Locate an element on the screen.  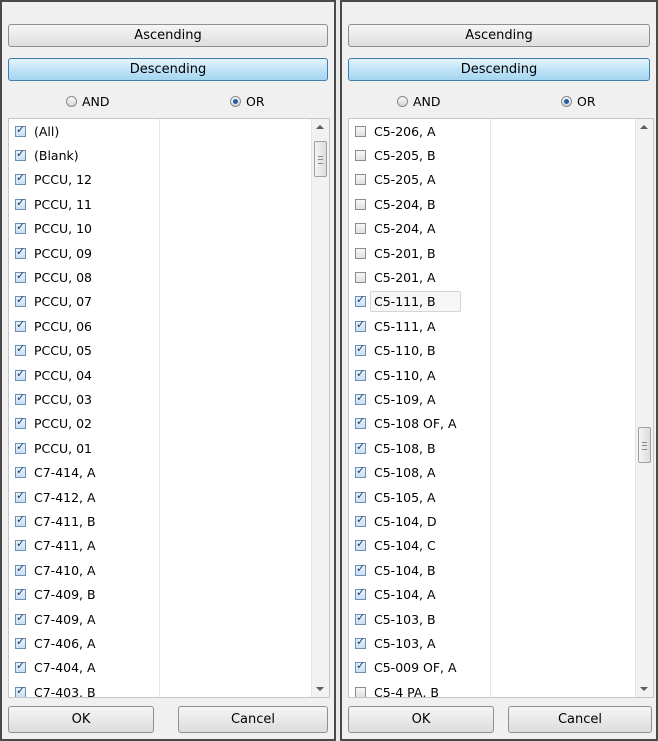
list-item: (Blank) is located at coordinates (160, 155).